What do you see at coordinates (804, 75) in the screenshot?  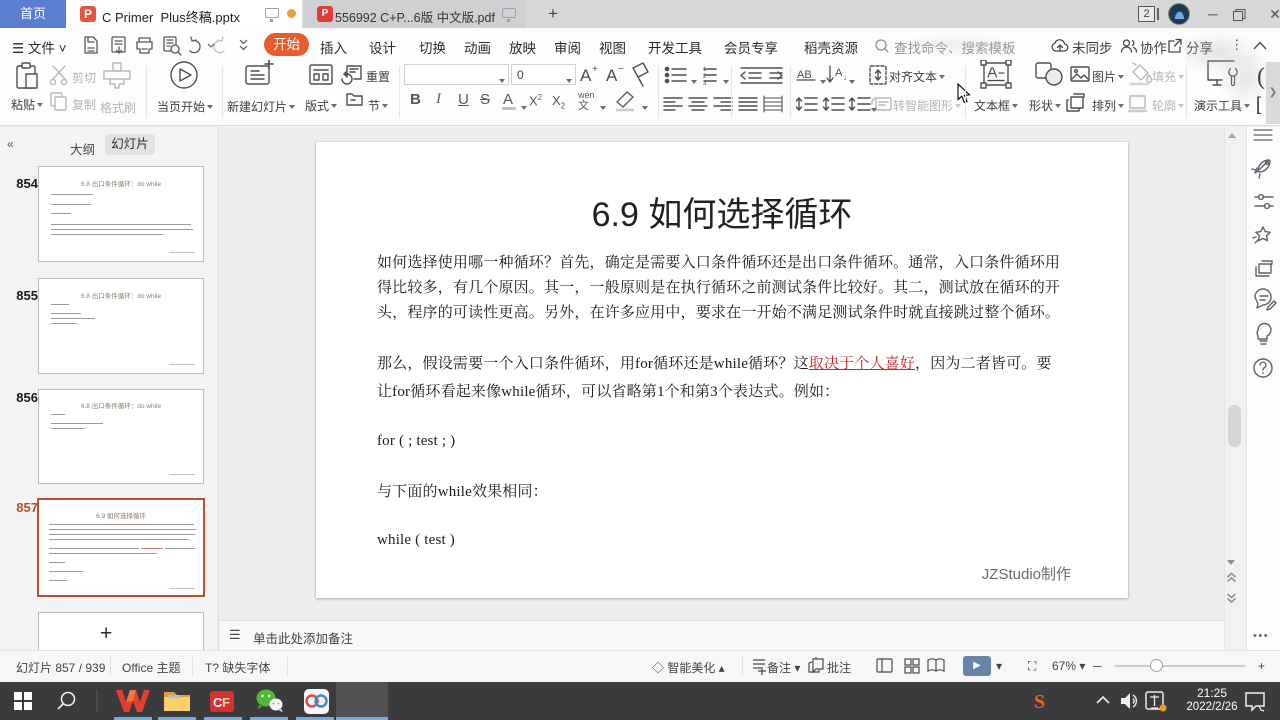 I see `svg-text: AB` at bounding box center [804, 75].